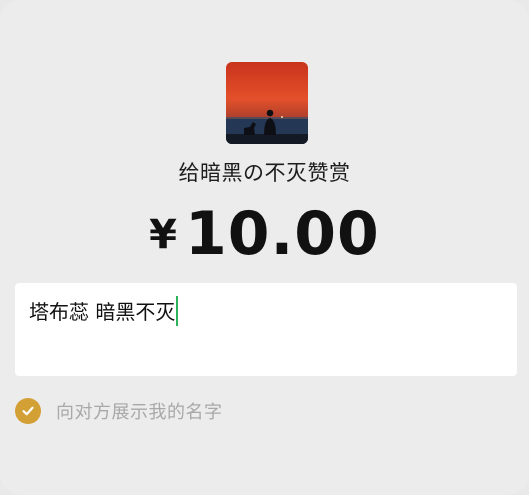  I want to click on text-caret, so click(177, 311).